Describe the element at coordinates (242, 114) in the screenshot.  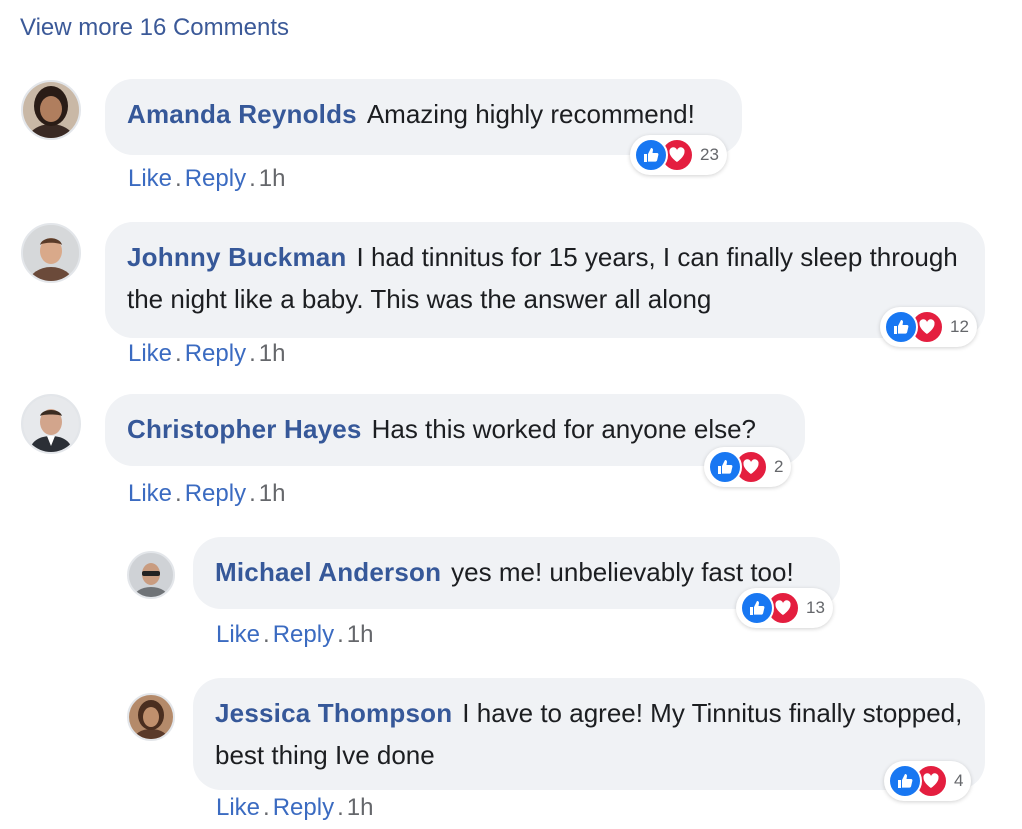
I see `comment-author: Amanda Reynolds` at that location.